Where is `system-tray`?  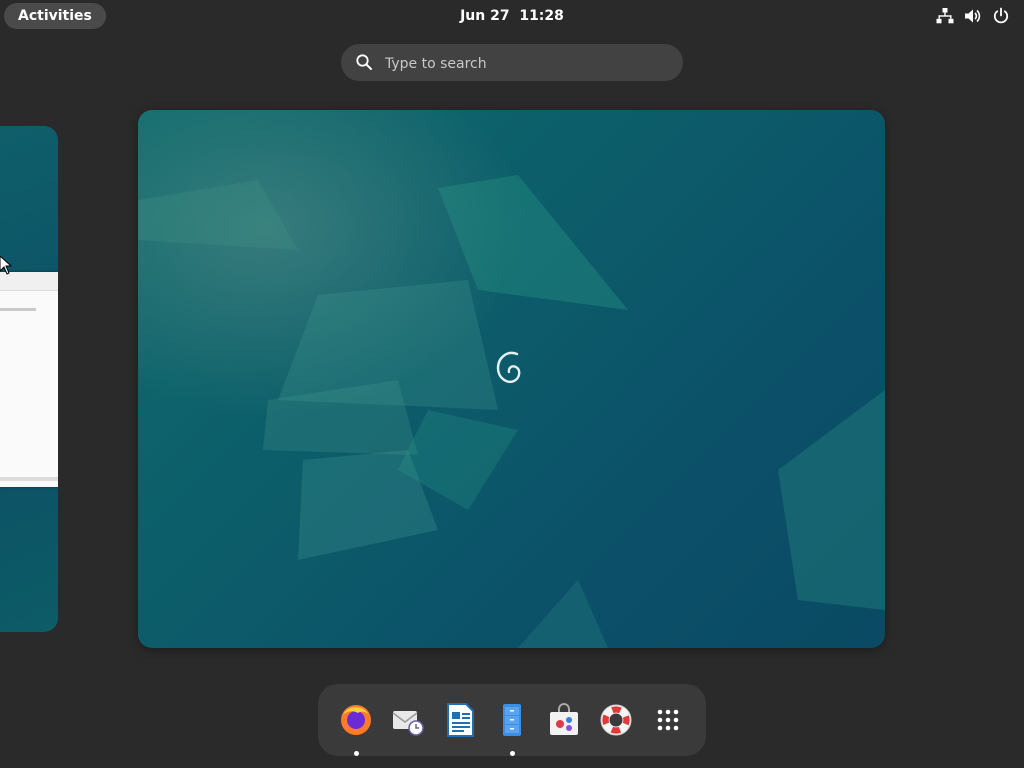 system-tray is located at coordinates (973, 16).